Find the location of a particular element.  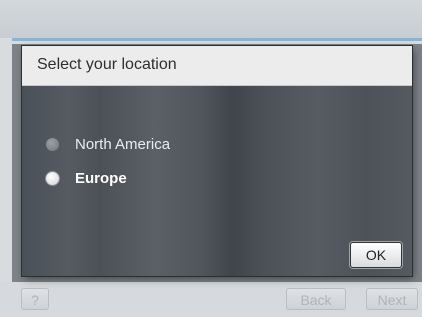

ok-button: OK is located at coordinates (376, 255).